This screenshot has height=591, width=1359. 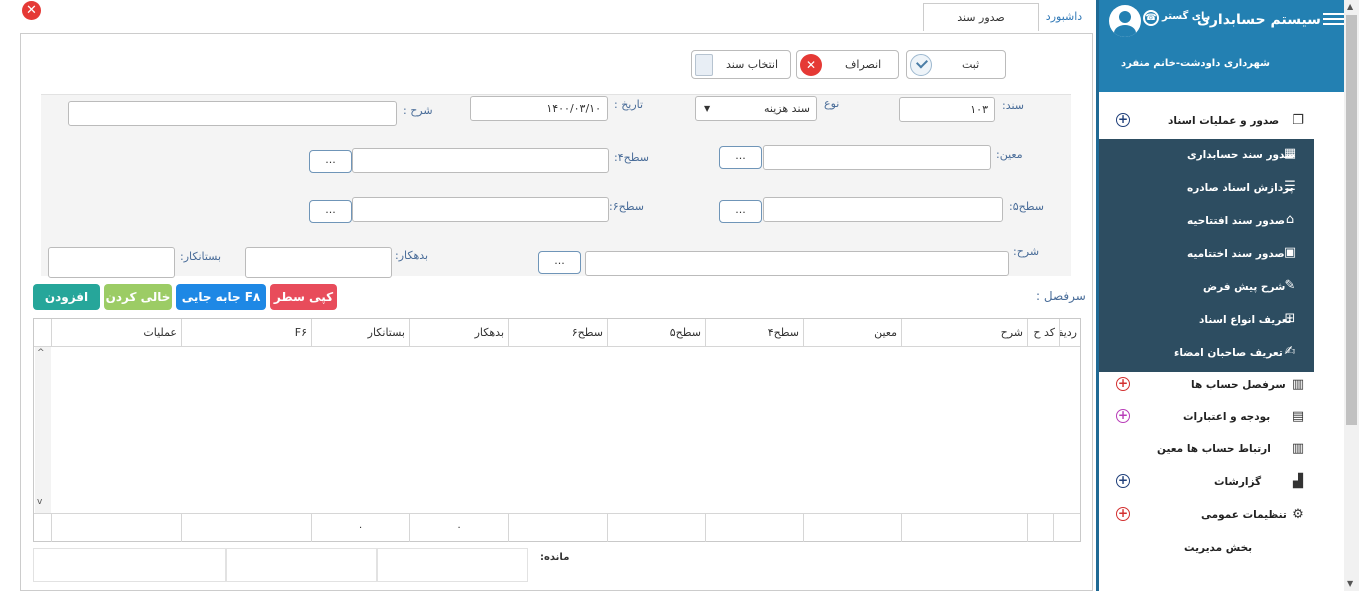 What do you see at coordinates (1206, 121) in the screenshot?
I see `sidebar-item-document-operations: ❐ صدور و عملیات اسناد +` at bounding box center [1206, 121].